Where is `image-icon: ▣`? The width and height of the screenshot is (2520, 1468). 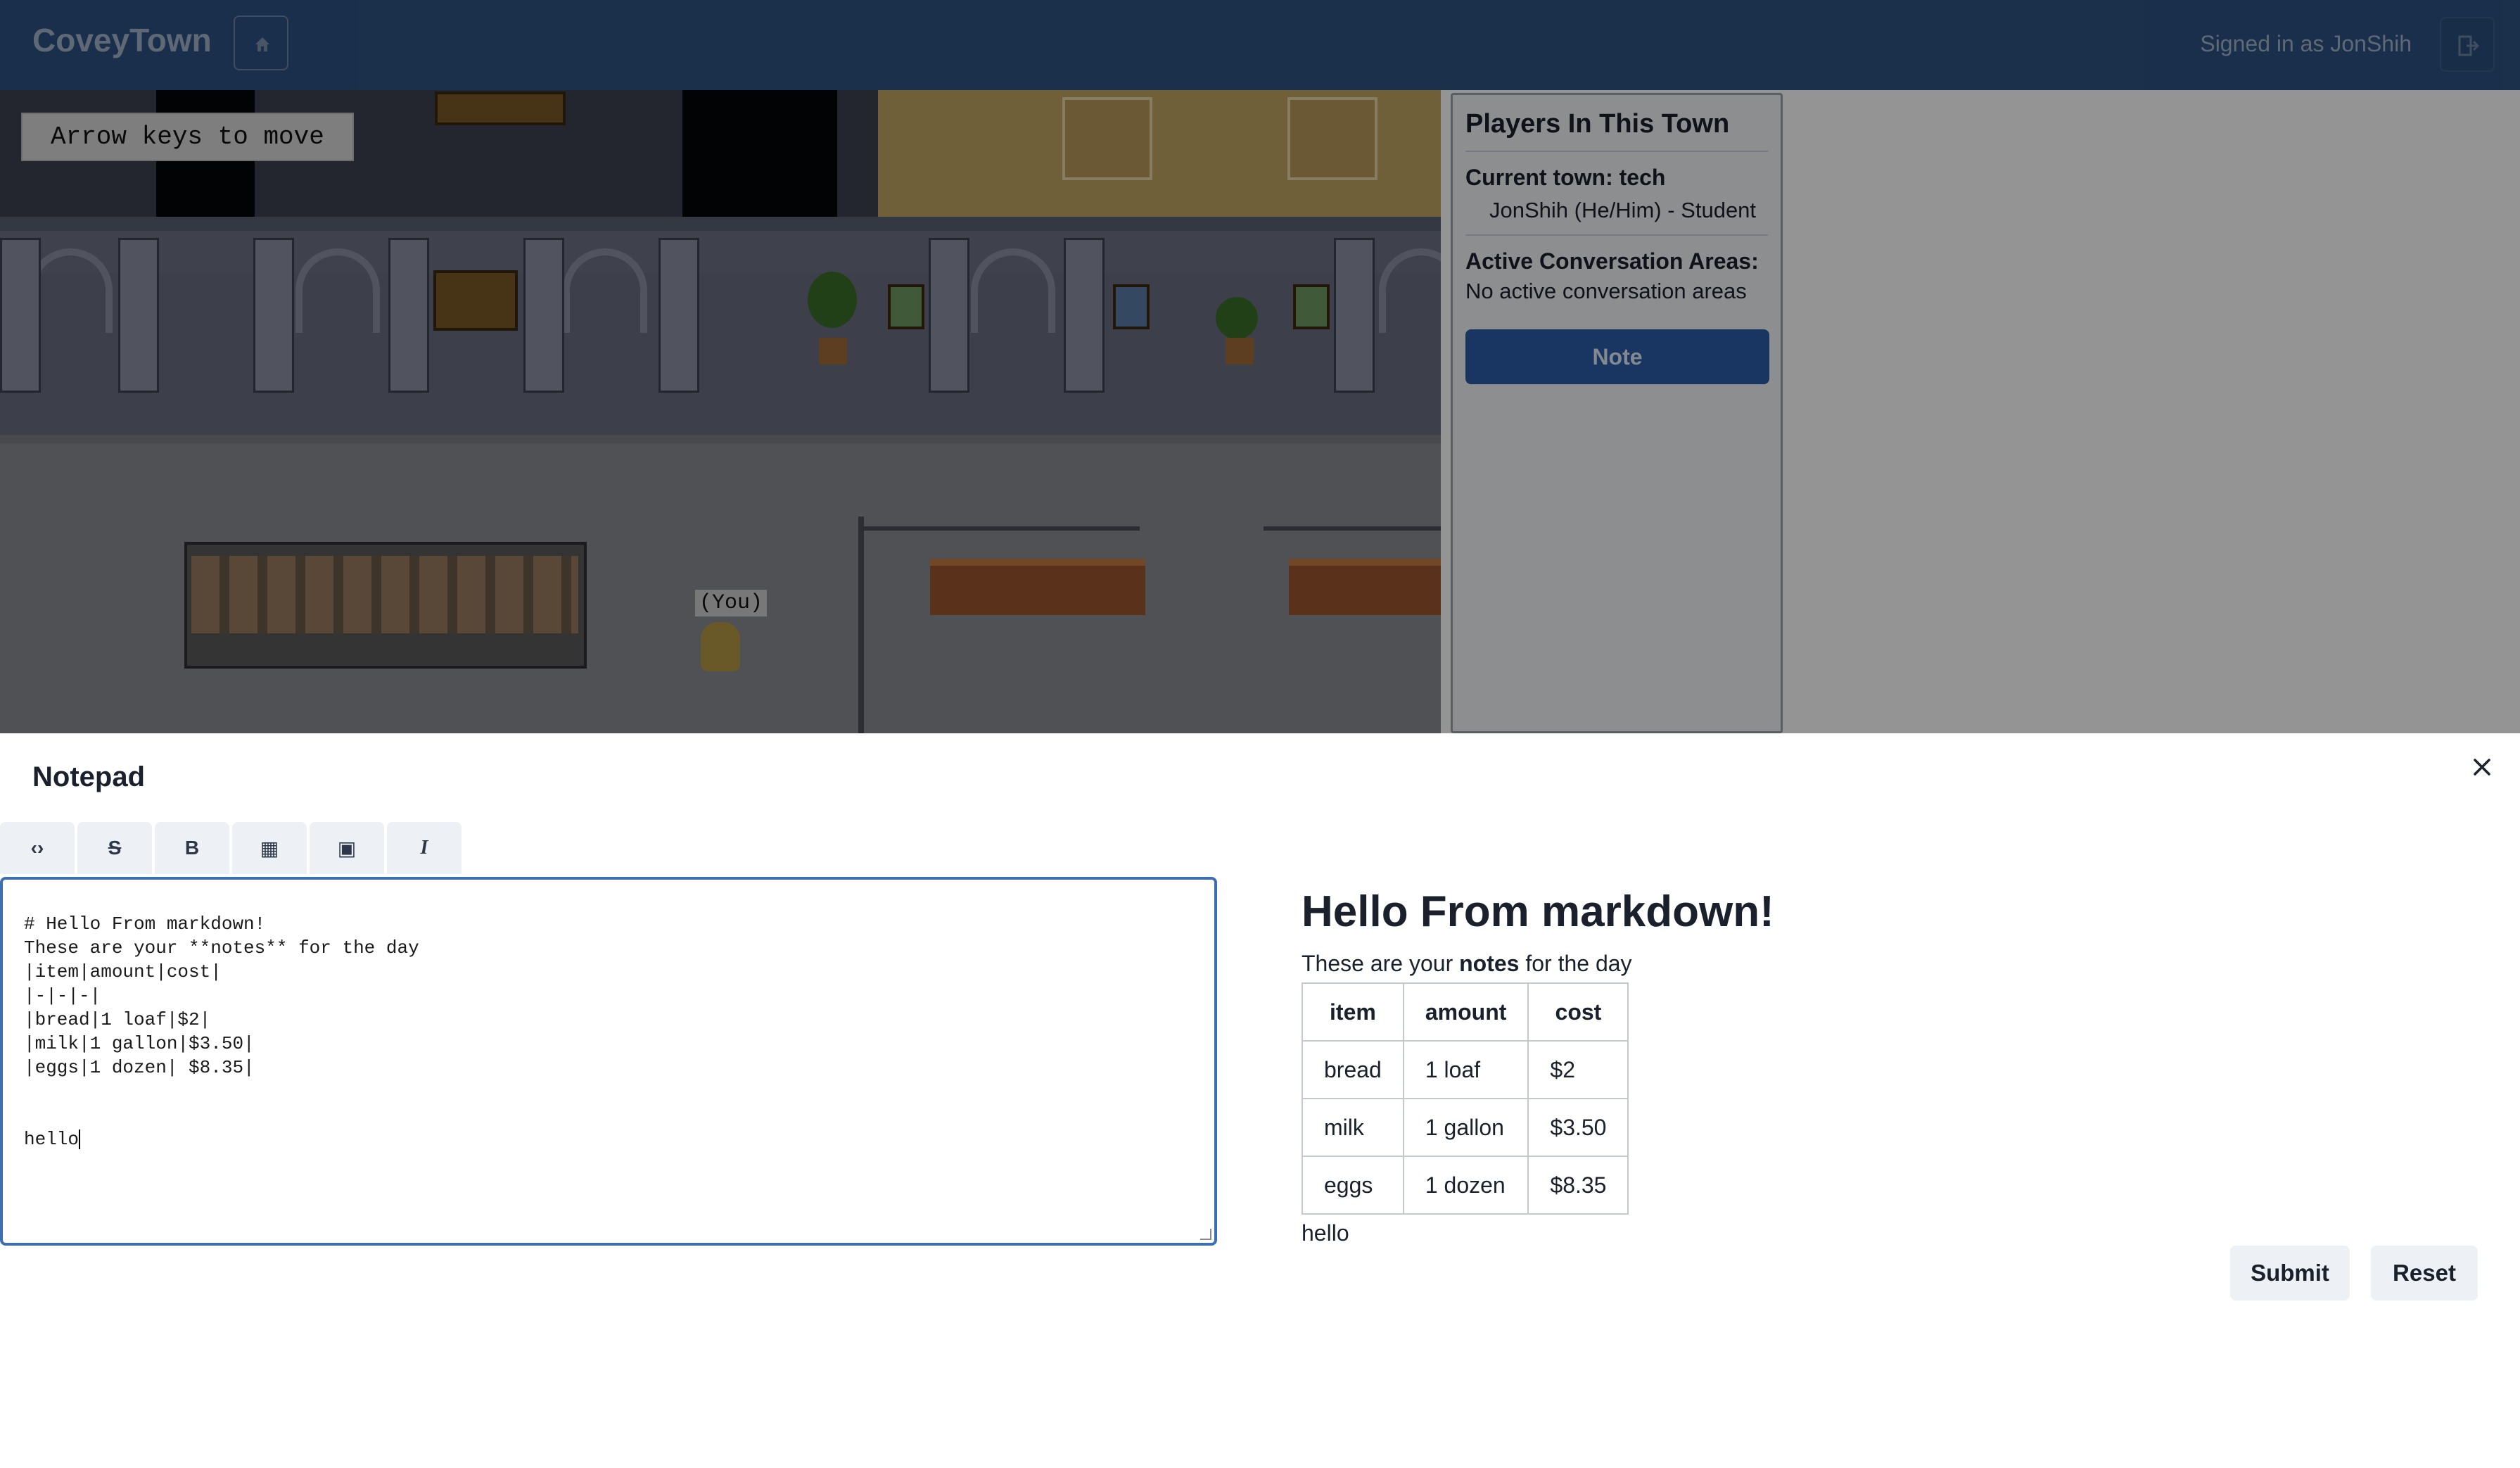
image-icon: ▣ is located at coordinates (347, 848).